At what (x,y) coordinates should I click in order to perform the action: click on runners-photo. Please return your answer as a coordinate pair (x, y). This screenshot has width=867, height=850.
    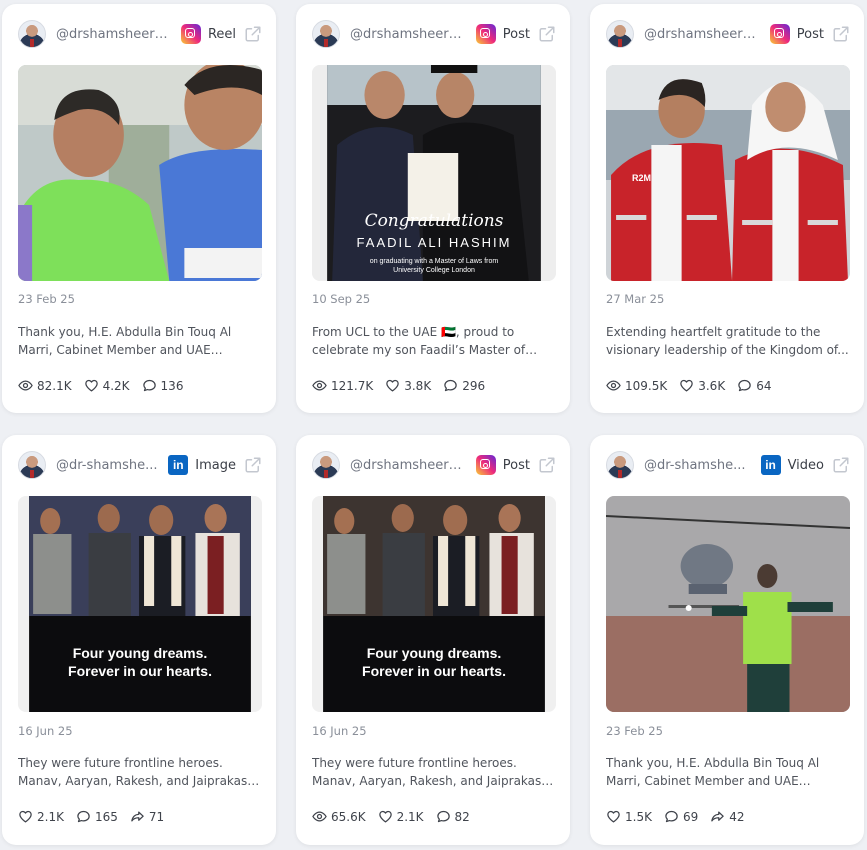
    Looking at the image, I should click on (140, 173).